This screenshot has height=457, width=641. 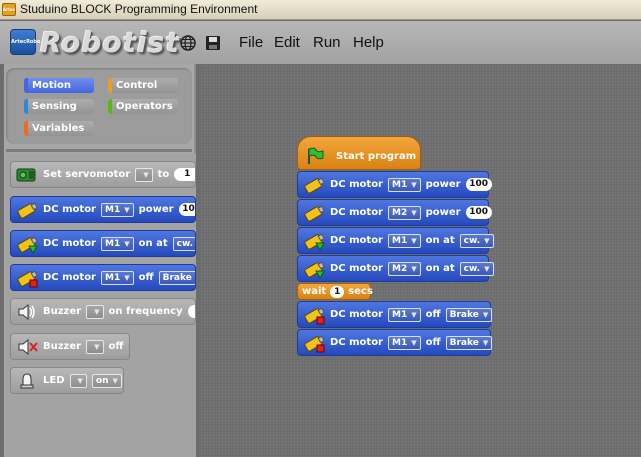 What do you see at coordinates (327, 42) in the screenshot?
I see `menu-run: Run` at bounding box center [327, 42].